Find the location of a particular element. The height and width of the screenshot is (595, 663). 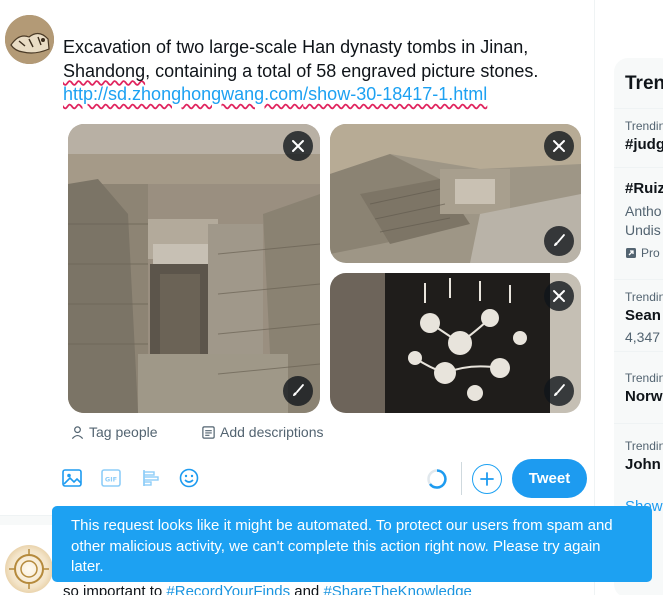

poll-button is located at coordinates (151, 478).